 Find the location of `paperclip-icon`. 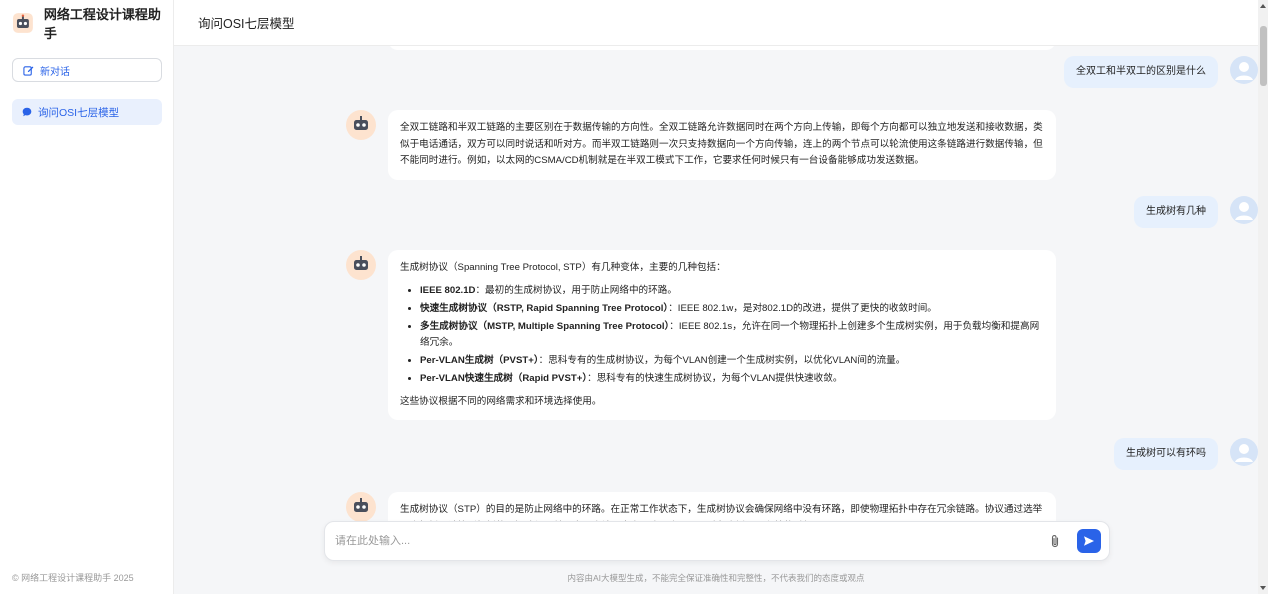

paperclip-icon is located at coordinates (1055, 541).